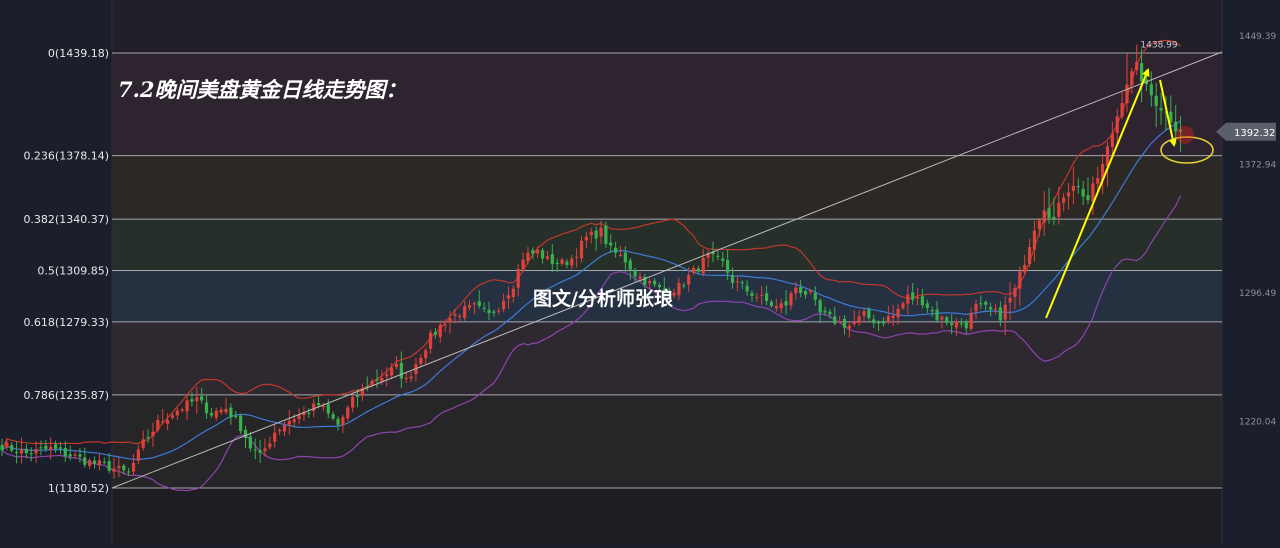  I want to click on current-price-label: 1392.32, so click(1254, 133).